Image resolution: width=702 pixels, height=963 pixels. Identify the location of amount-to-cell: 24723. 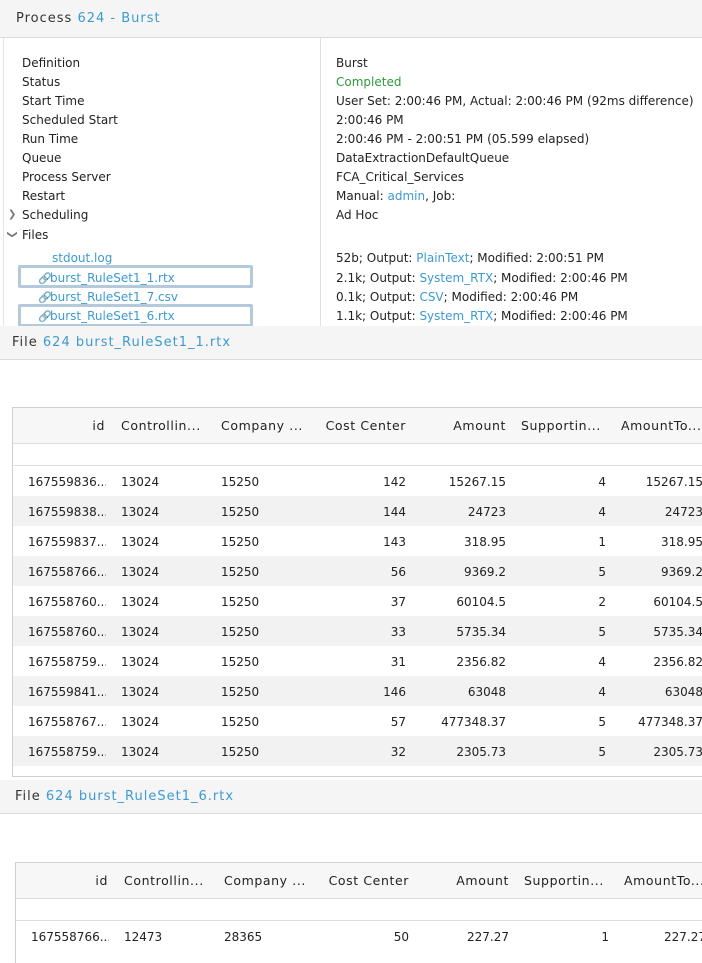
(683, 512).